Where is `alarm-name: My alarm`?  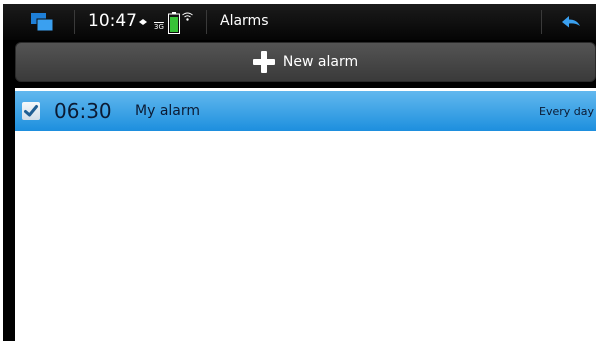 alarm-name: My alarm is located at coordinates (168, 111).